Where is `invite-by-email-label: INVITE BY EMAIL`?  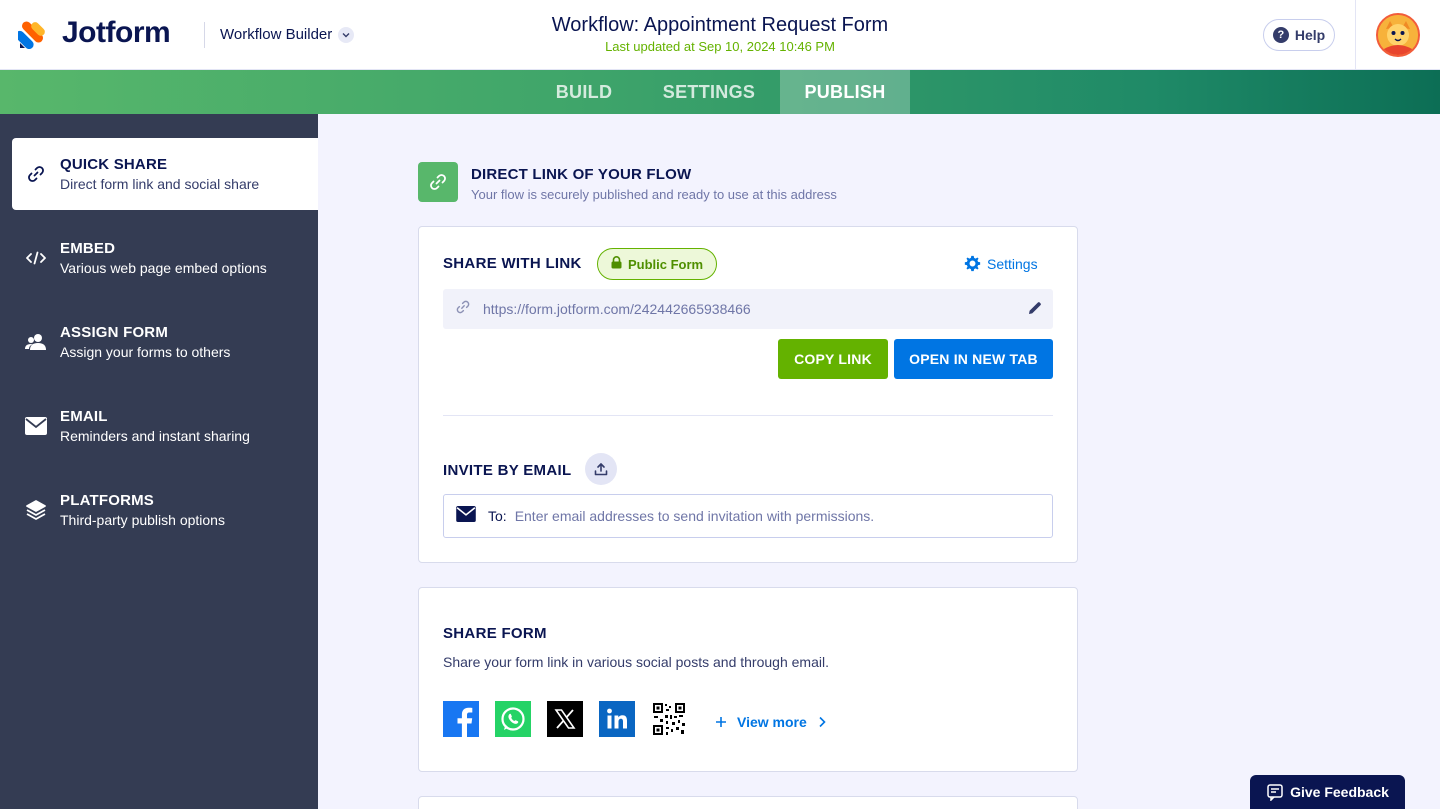 invite-by-email-label: INVITE BY EMAIL is located at coordinates (507, 470).